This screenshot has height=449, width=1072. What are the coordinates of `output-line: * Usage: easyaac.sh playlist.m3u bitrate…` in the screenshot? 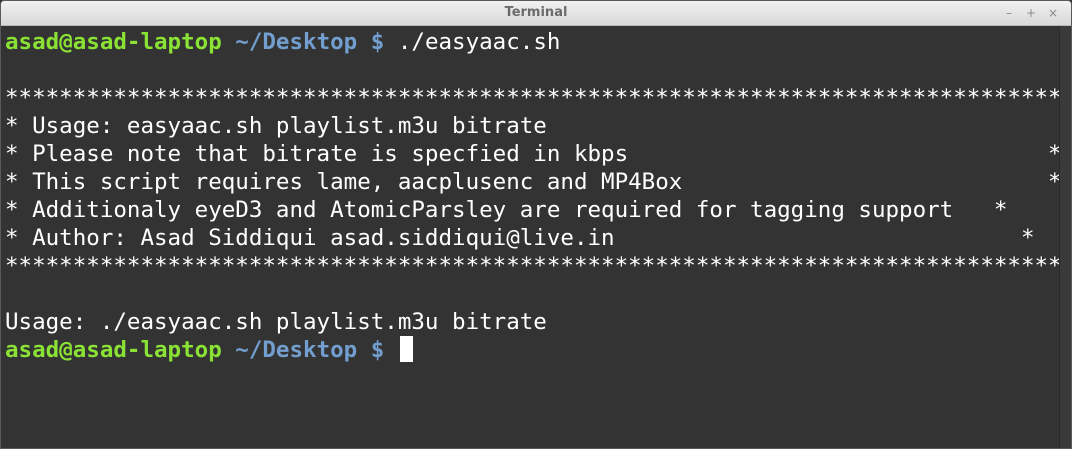 It's located at (538, 126).